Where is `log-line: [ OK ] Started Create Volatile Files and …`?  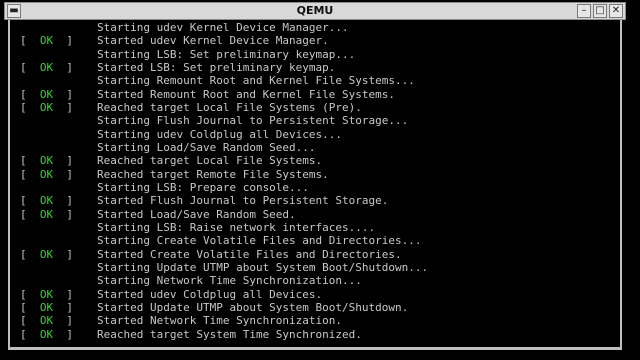 log-line: [ OK ] Started Create Volatile Files and … is located at coordinates (224, 254).